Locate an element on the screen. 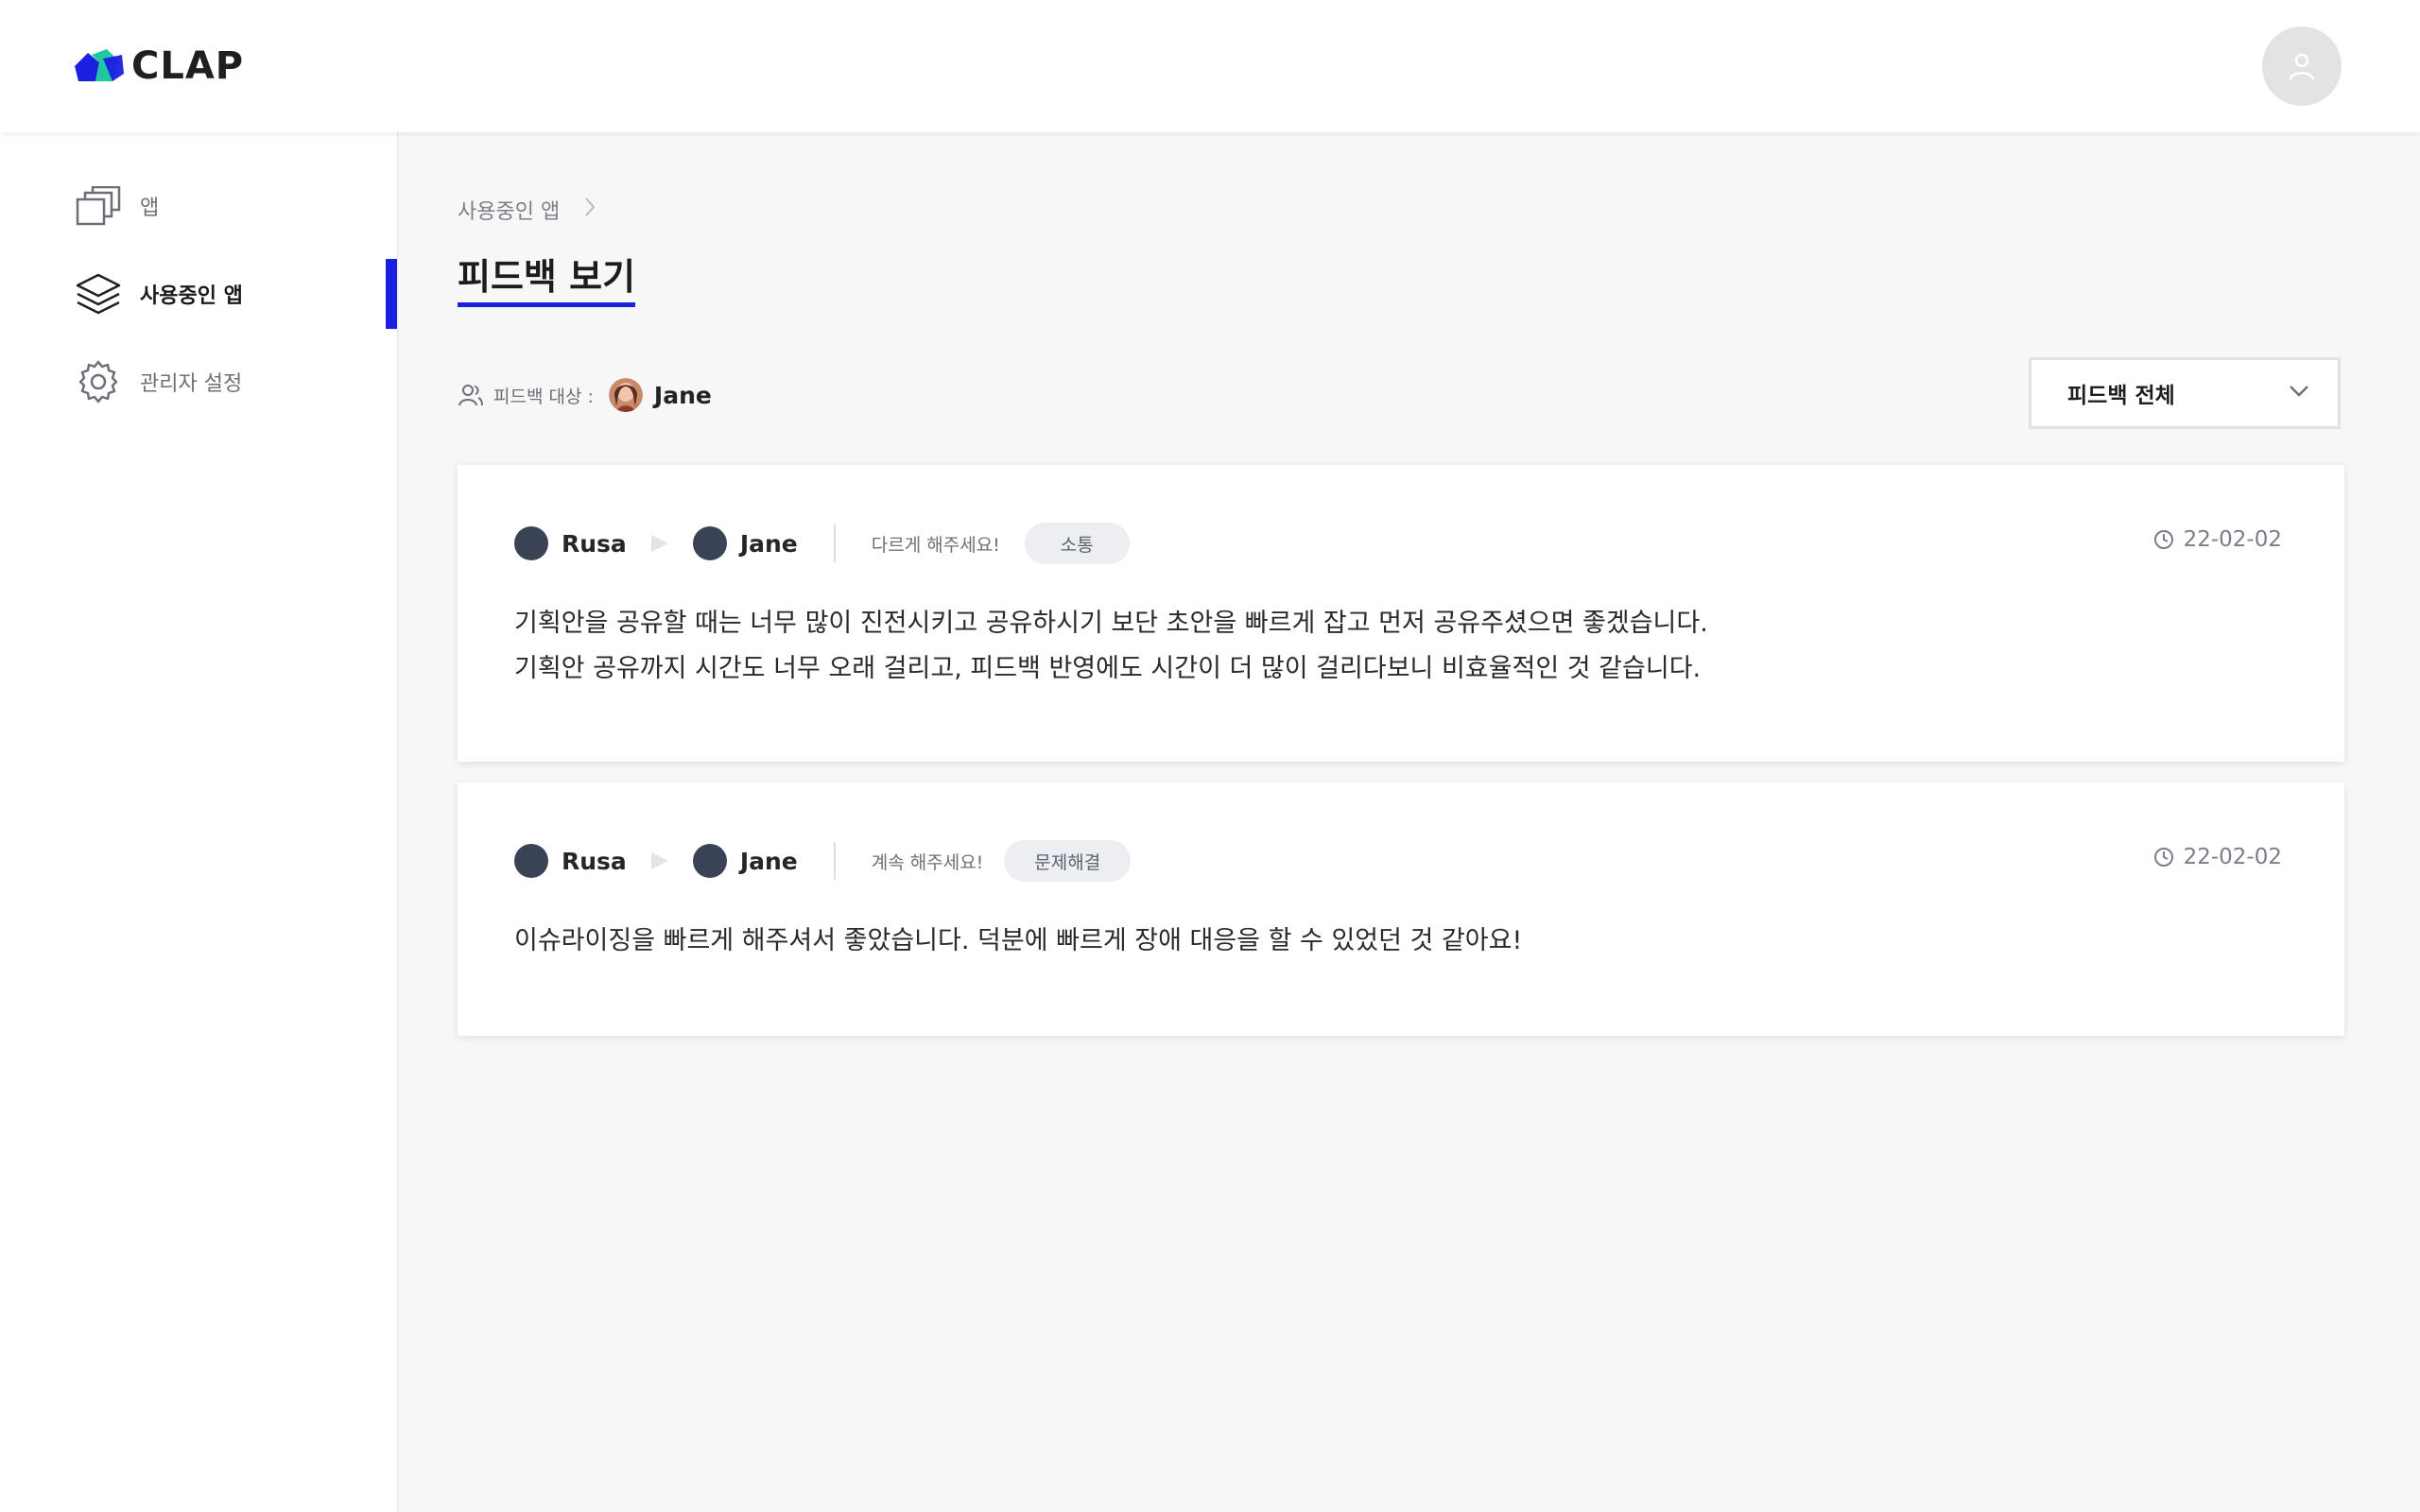 The image size is (2420, 1512). feedback-tag: 문제해결 is located at coordinates (1068, 861).